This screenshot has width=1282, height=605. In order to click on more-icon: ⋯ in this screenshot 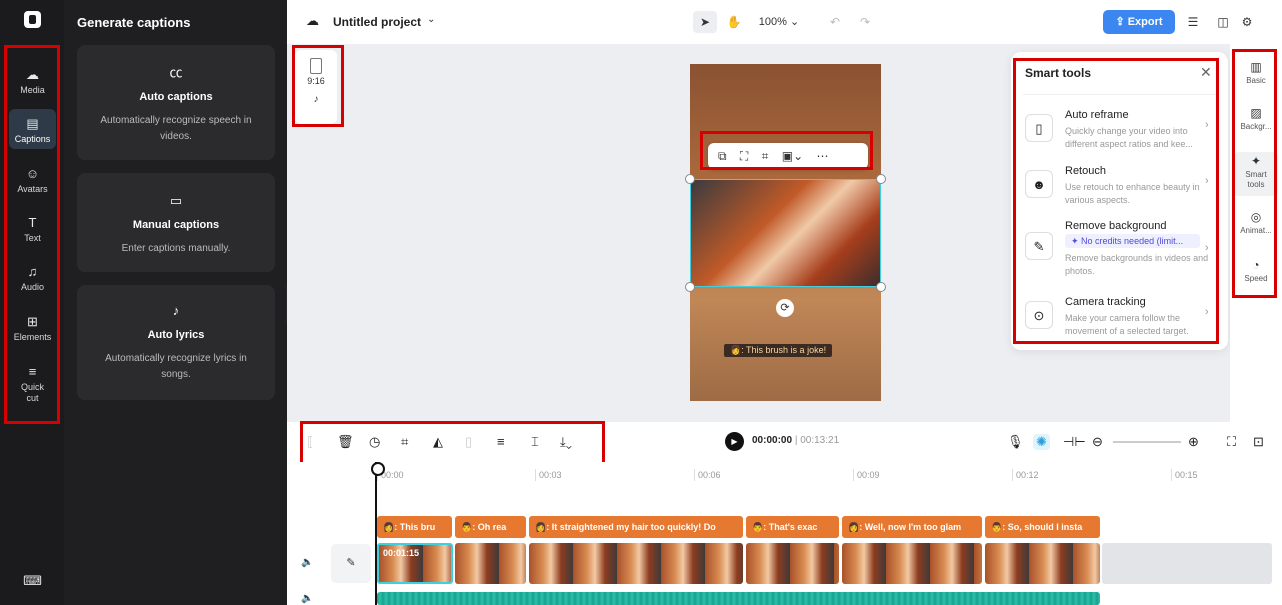, I will do `click(823, 156)`.